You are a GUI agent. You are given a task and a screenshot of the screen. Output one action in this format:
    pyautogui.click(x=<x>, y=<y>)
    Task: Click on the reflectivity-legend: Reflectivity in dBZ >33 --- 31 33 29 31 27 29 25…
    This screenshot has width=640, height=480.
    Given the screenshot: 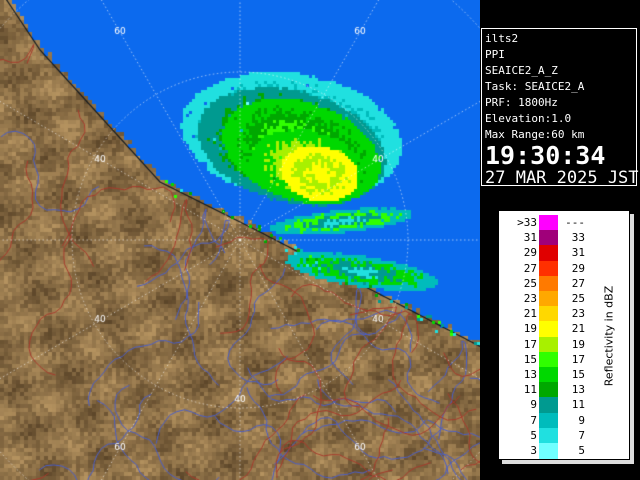 What is the action you would take?
    pyautogui.click(x=564, y=335)
    